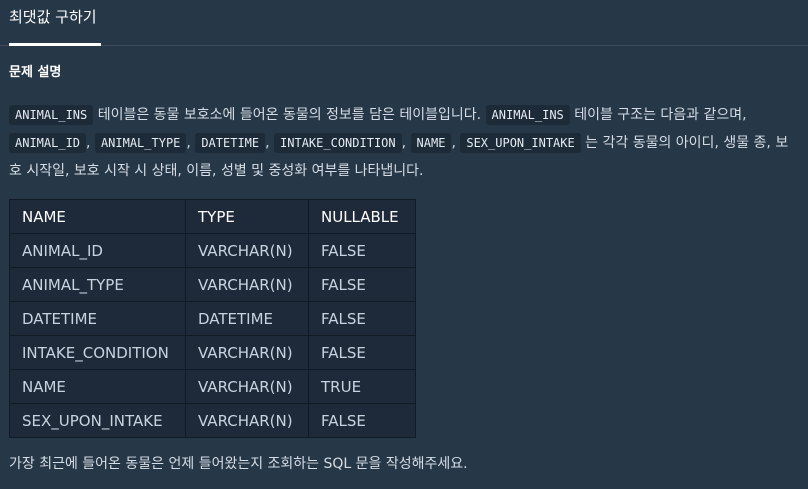 The height and width of the screenshot is (489, 808). I want to click on code-column-datetime: DATETIME, so click(230, 143).